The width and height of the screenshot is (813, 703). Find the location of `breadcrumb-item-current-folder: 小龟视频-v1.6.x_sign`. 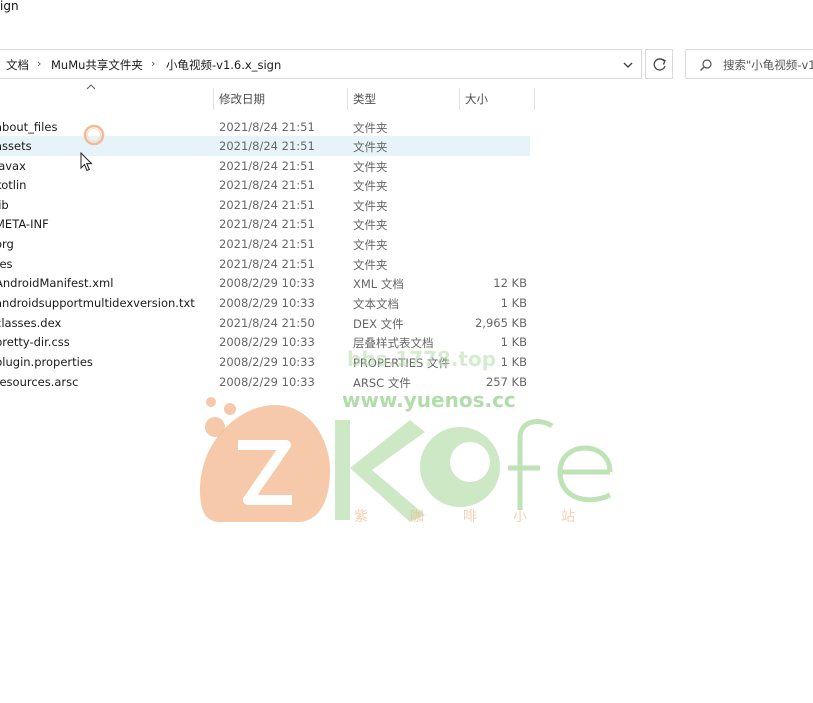

breadcrumb-item-current-folder: 小龟视频-v1.6.x_sign is located at coordinates (223, 65).